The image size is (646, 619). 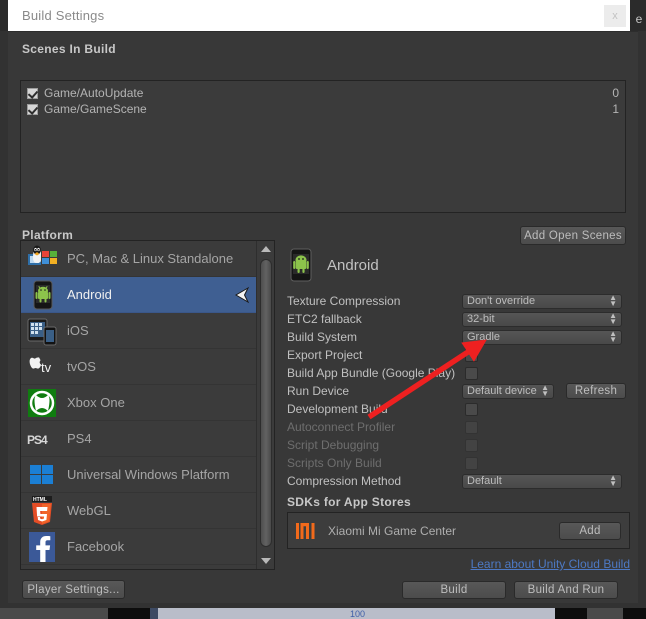 What do you see at coordinates (349, 502) in the screenshot?
I see `sdks-header: SDKs for App Stores` at bounding box center [349, 502].